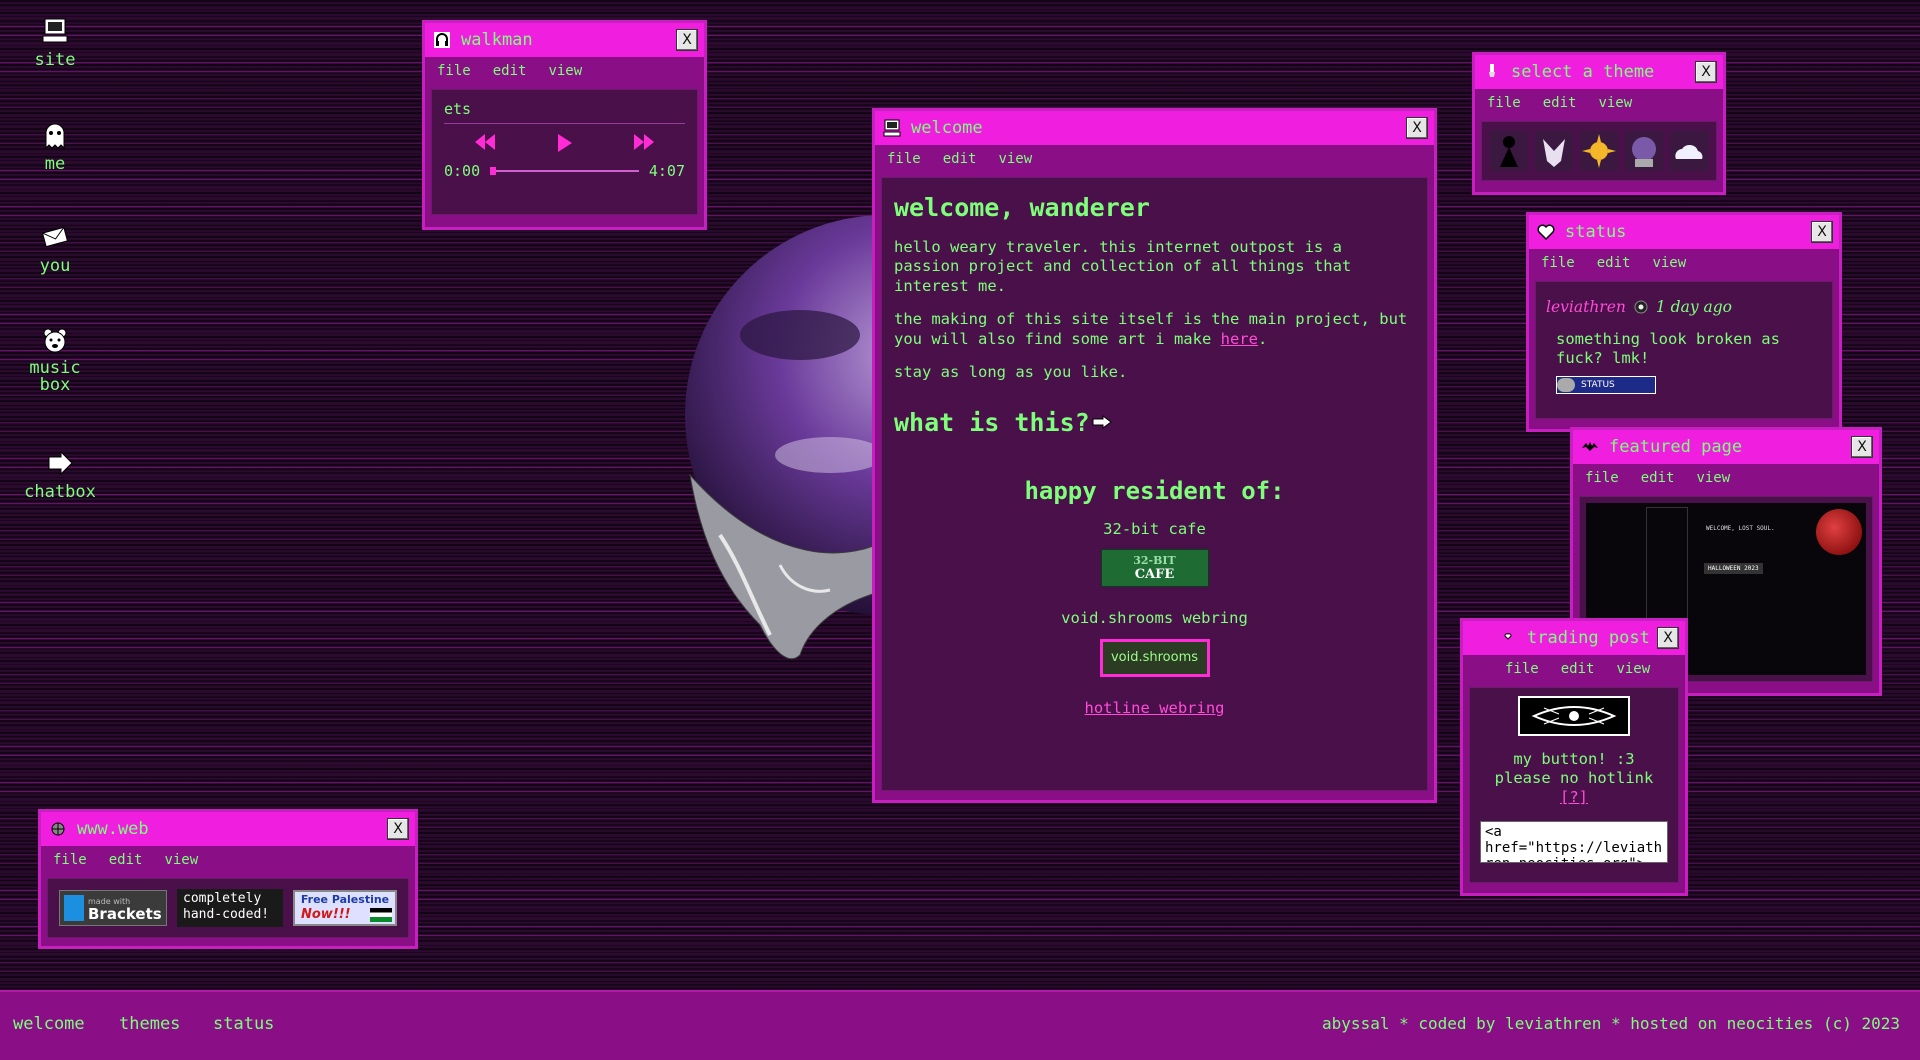 The image size is (1920, 1060). What do you see at coordinates (1606, 385) in the screenshot?
I see `status-badge: STATUS` at bounding box center [1606, 385].